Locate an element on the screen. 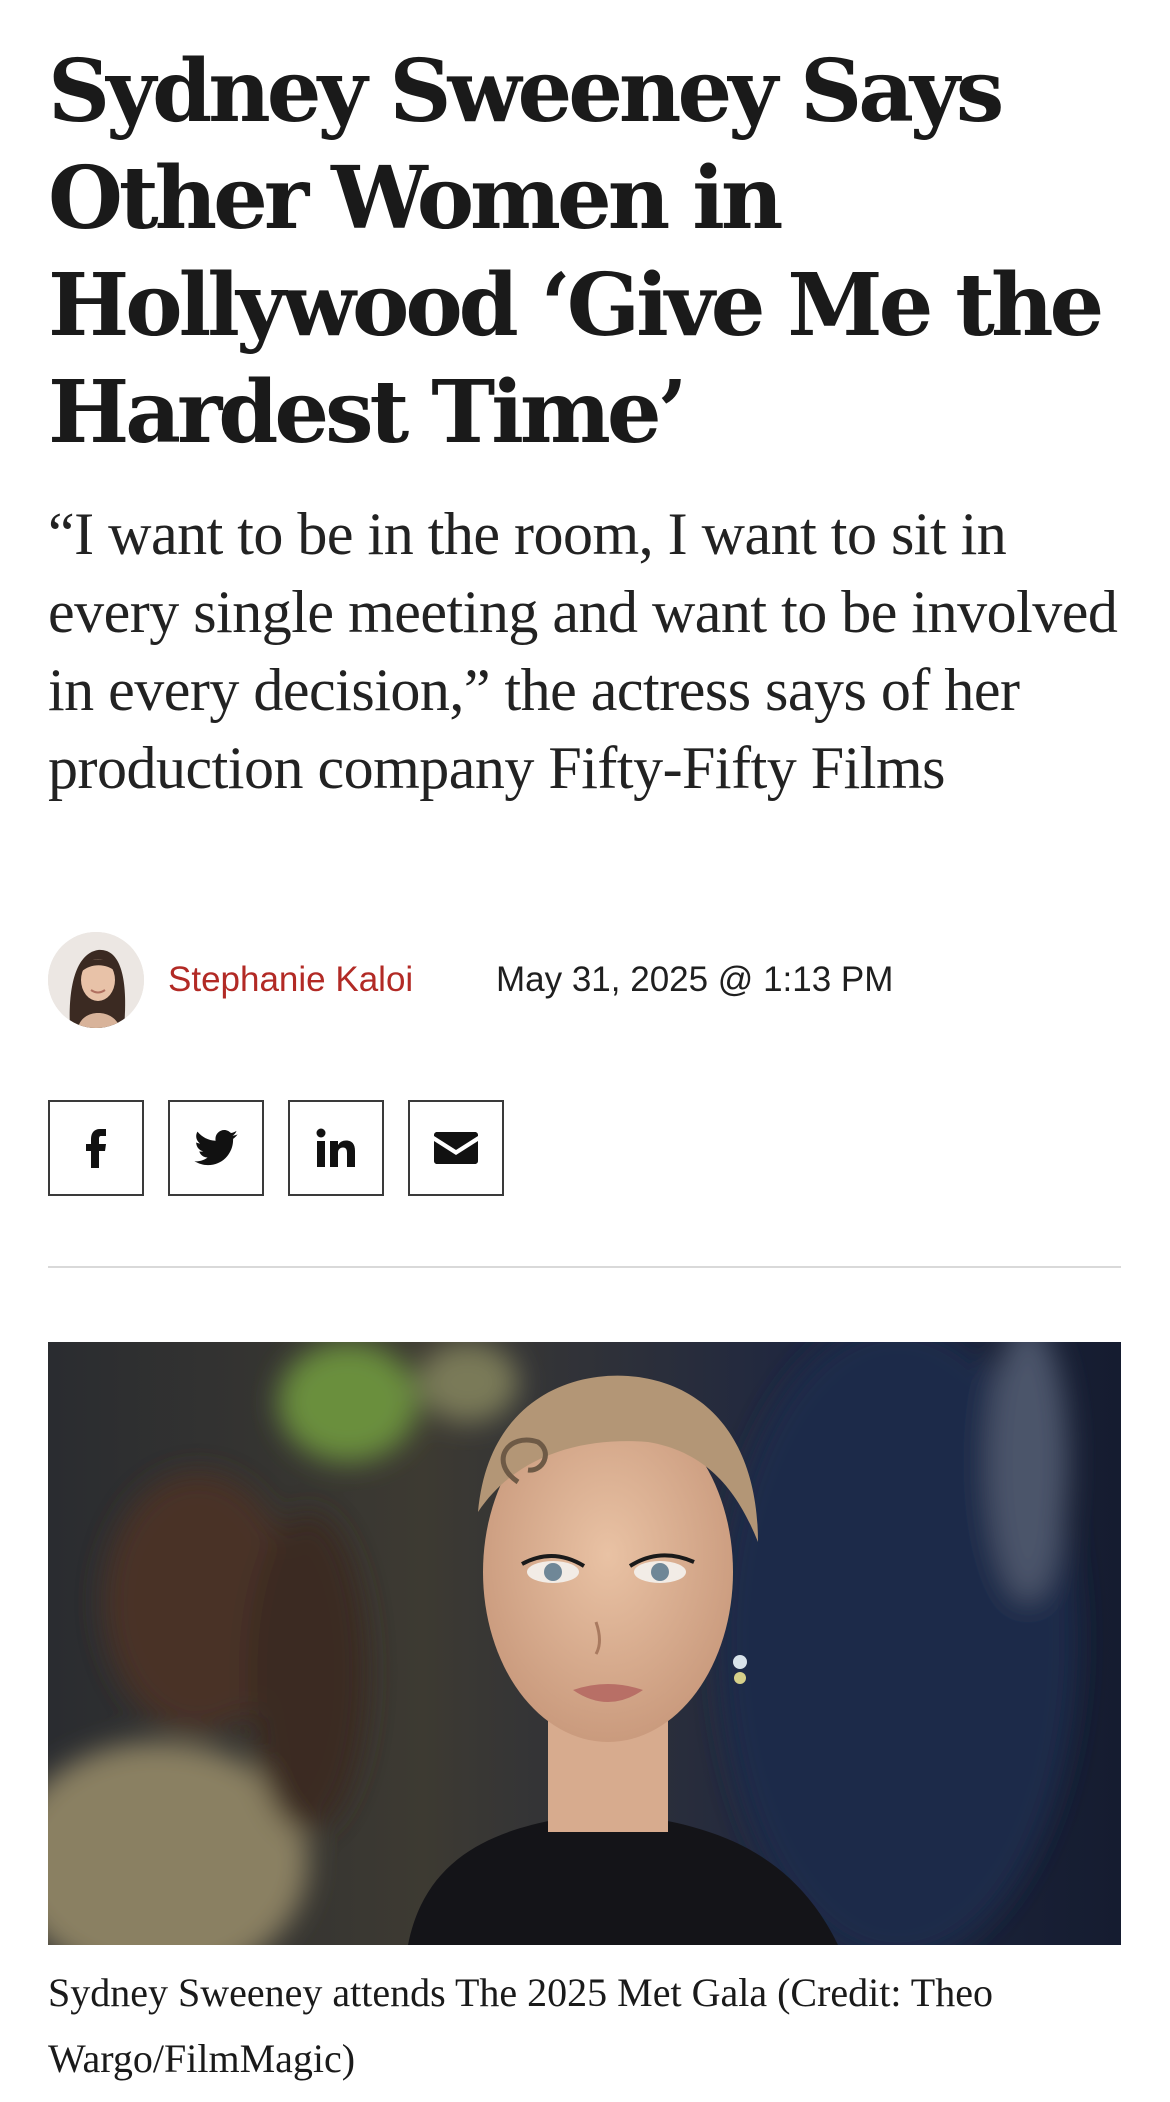  linkedin-icon is located at coordinates (335, 1147).